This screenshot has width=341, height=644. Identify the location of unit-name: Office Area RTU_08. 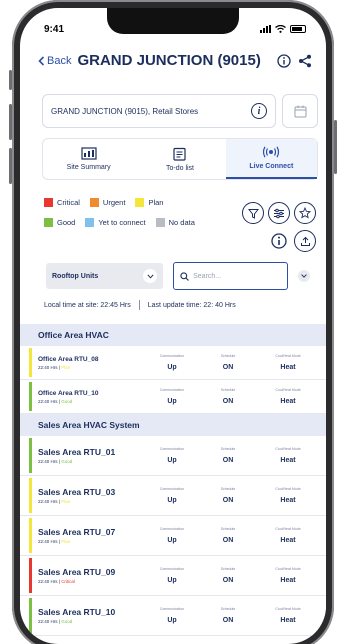
(68, 359).